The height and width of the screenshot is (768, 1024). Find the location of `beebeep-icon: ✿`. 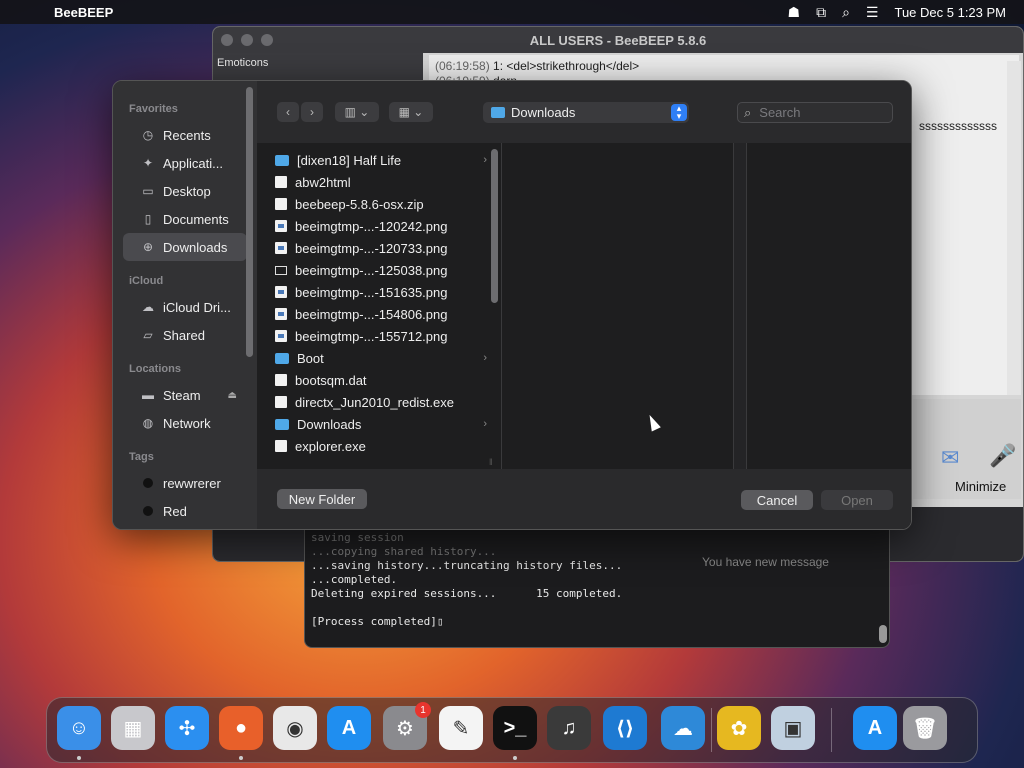

beebeep-icon: ✿ is located at coordinates (739, 728).